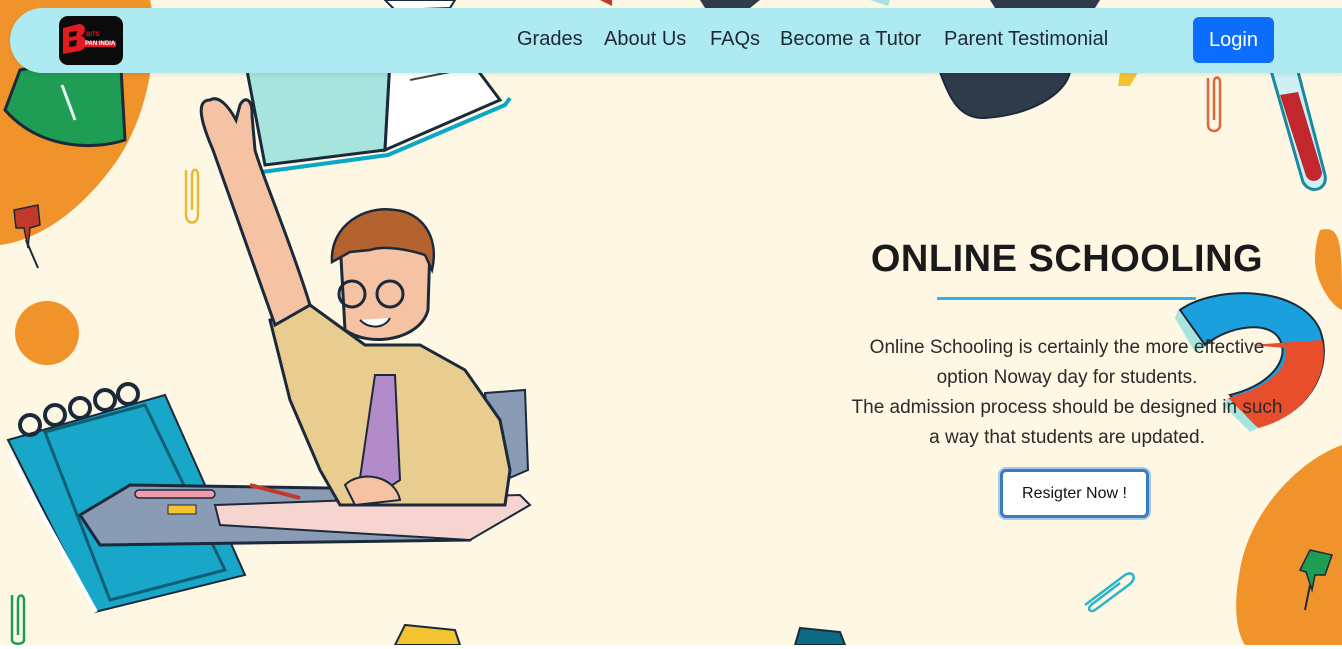 The height and width of the screenshot is (649, 1342). Describe the element at coordinates (1289, 545) in the screenshot. I see `orange-blob-bottom-right-icon` at that location.